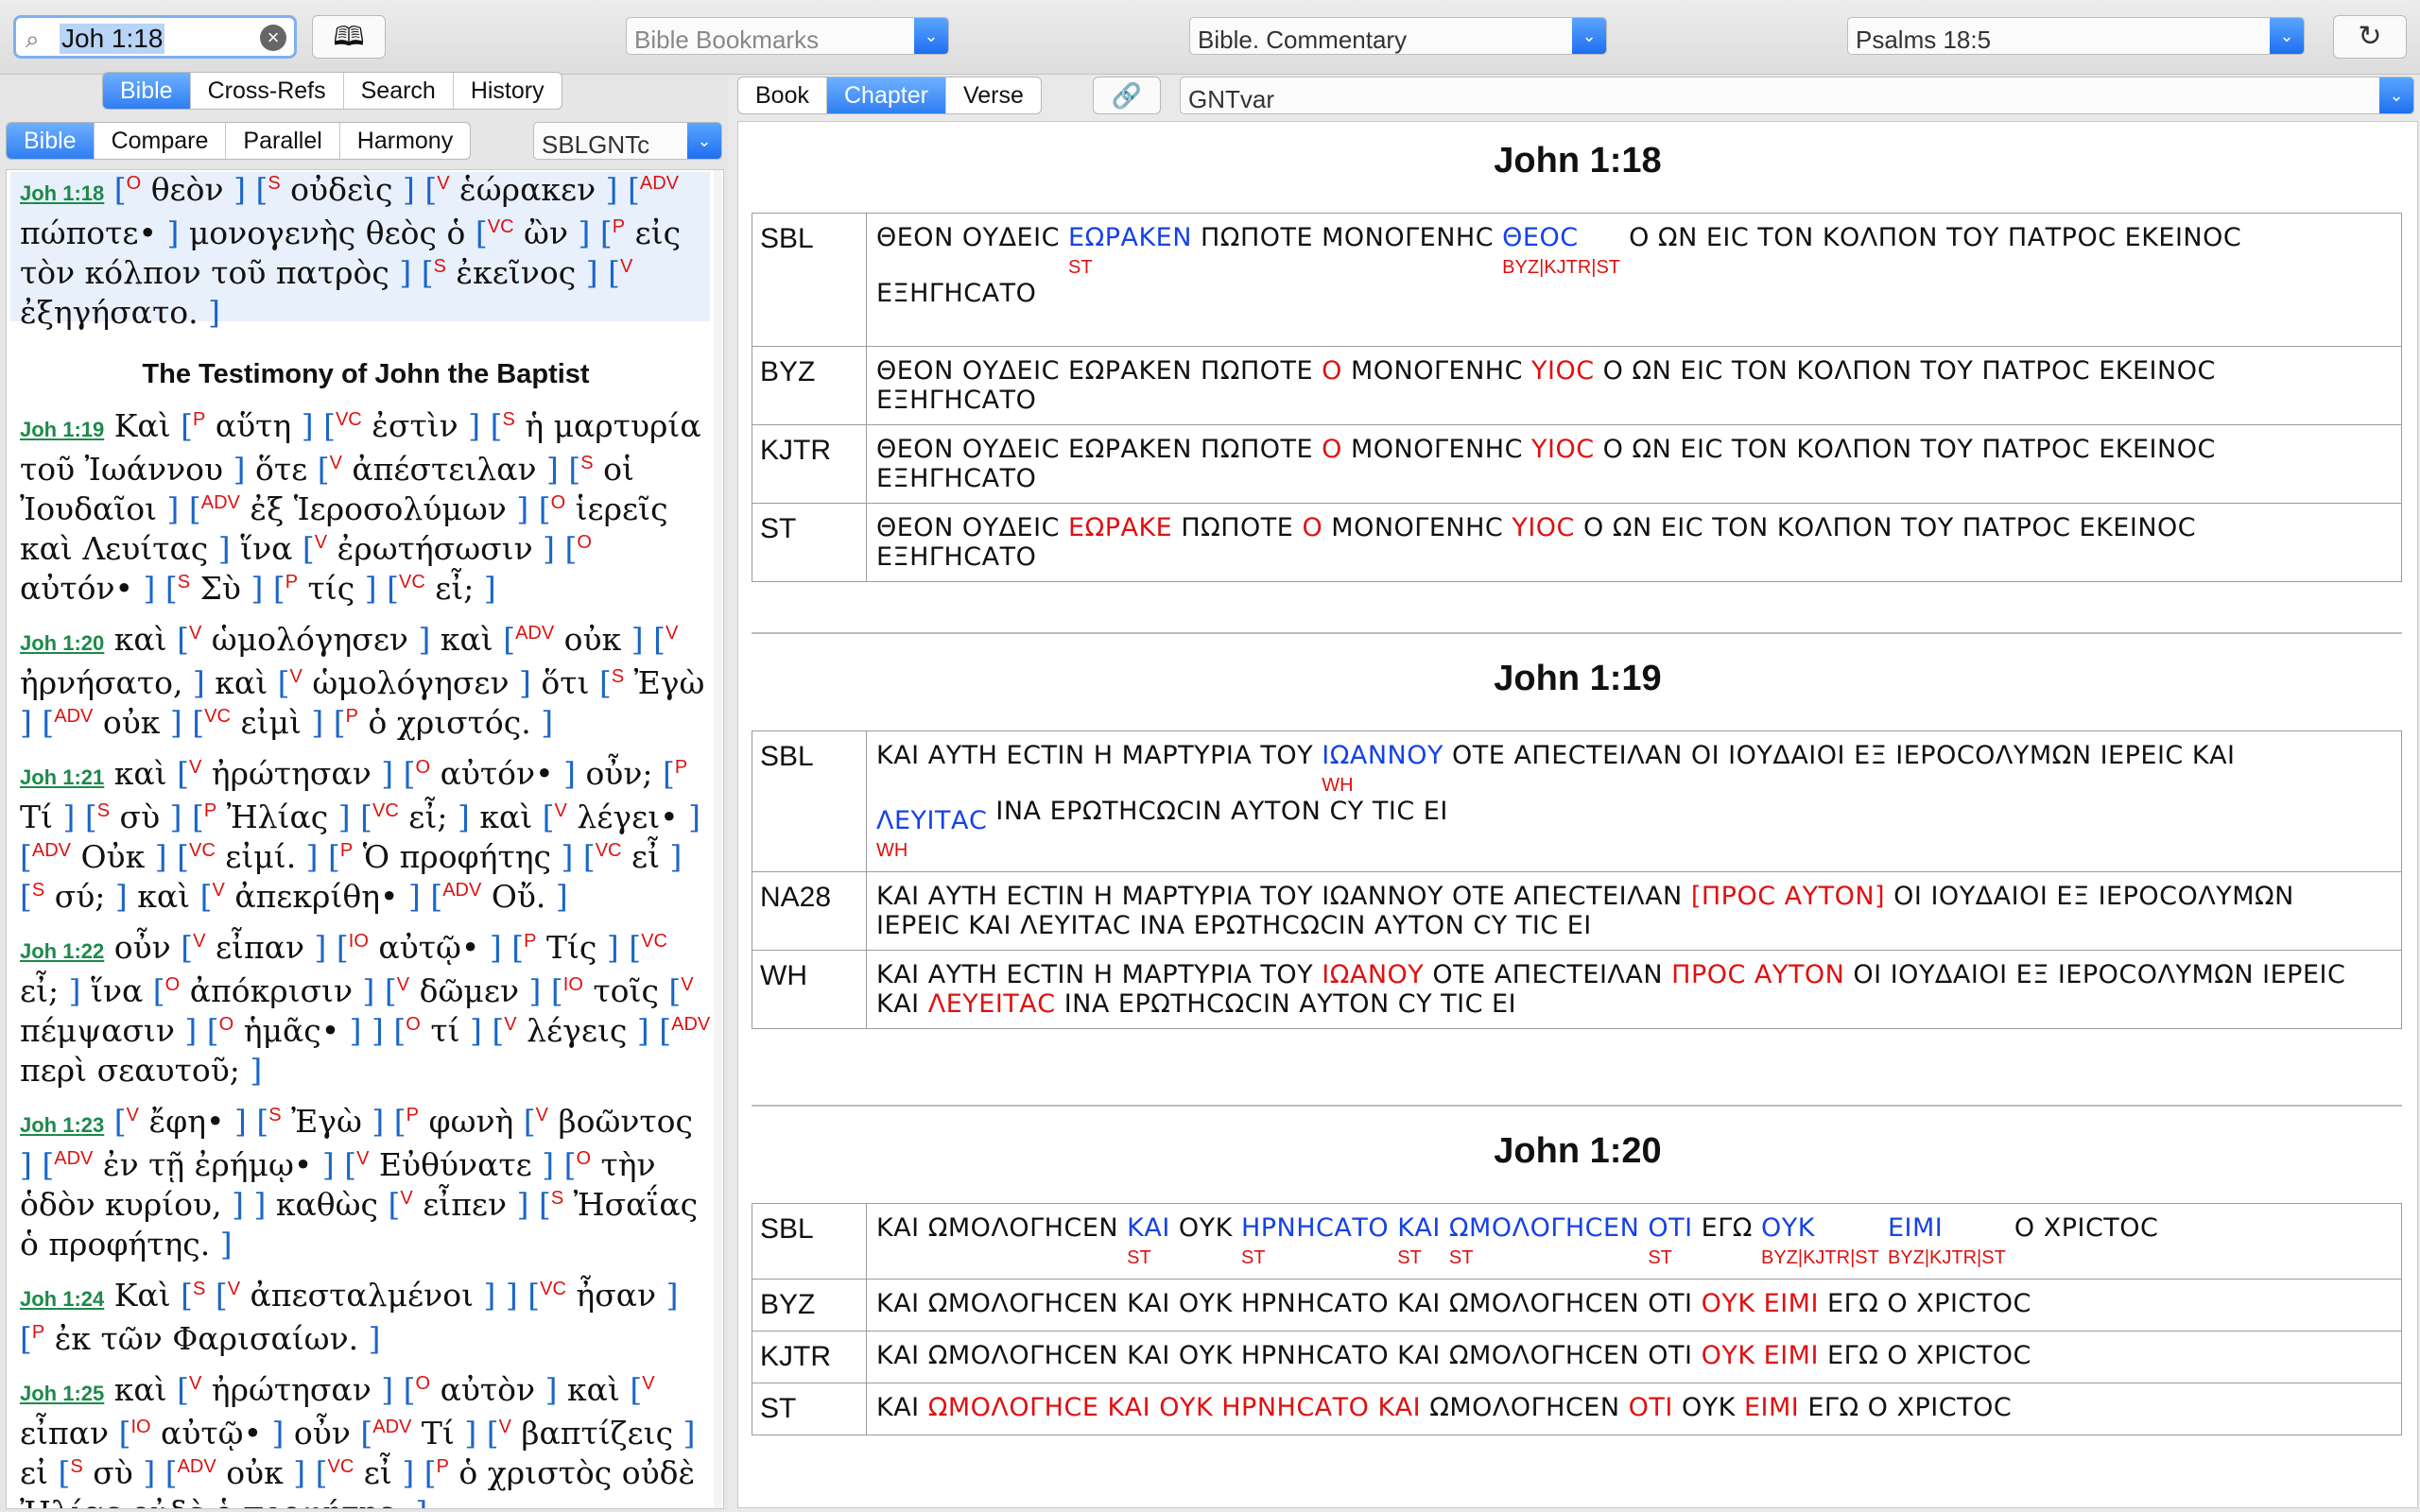  Describe the element at coordinates (1231, 99) in the screenshot. I see `variant-version-label: GNTvar` at that location.